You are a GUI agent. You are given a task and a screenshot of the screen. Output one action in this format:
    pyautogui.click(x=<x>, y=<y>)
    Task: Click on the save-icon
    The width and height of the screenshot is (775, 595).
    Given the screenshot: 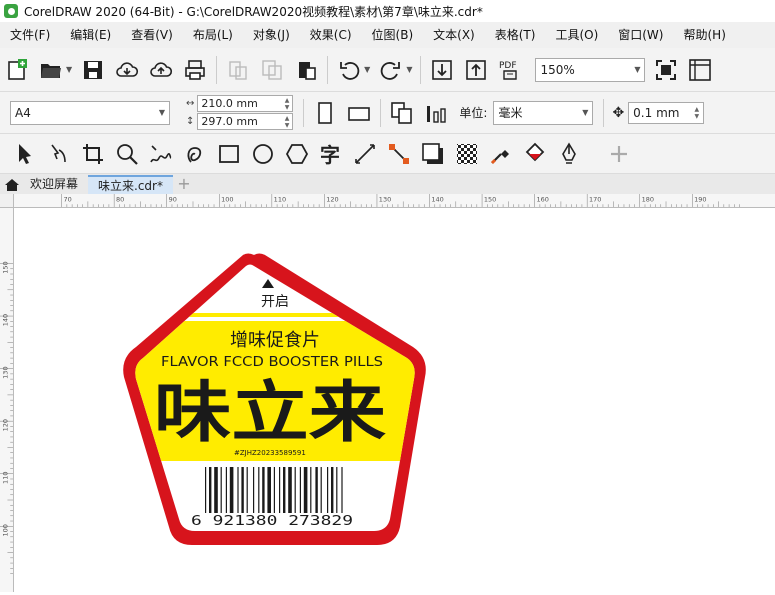 What is the action you would take?
    pyautogui.click(x=93, y=70)
    